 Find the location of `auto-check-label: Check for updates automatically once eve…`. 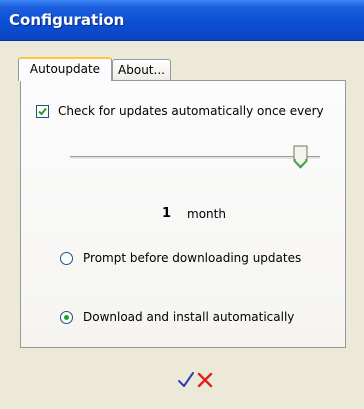

auto-check-label: Check for updates automatically once eve… is located at coordinates (191, 111).